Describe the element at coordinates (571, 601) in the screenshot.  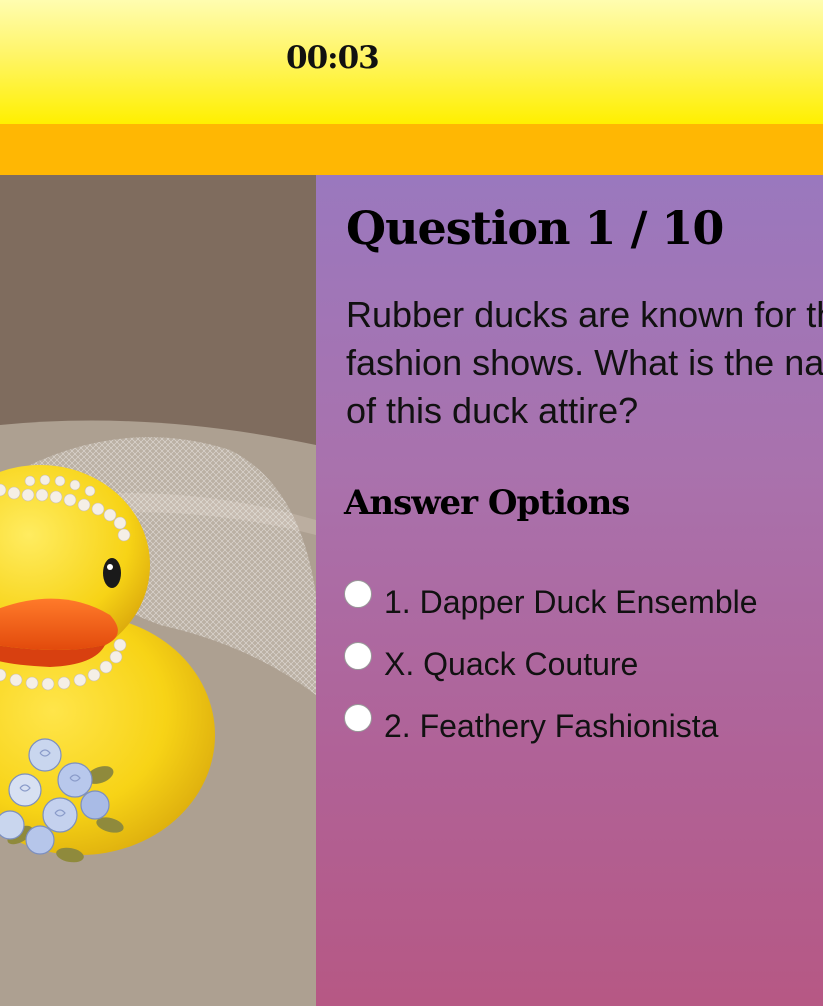
I see `answer-option-label: 1. Dapper Duck Ensemble` at that location.